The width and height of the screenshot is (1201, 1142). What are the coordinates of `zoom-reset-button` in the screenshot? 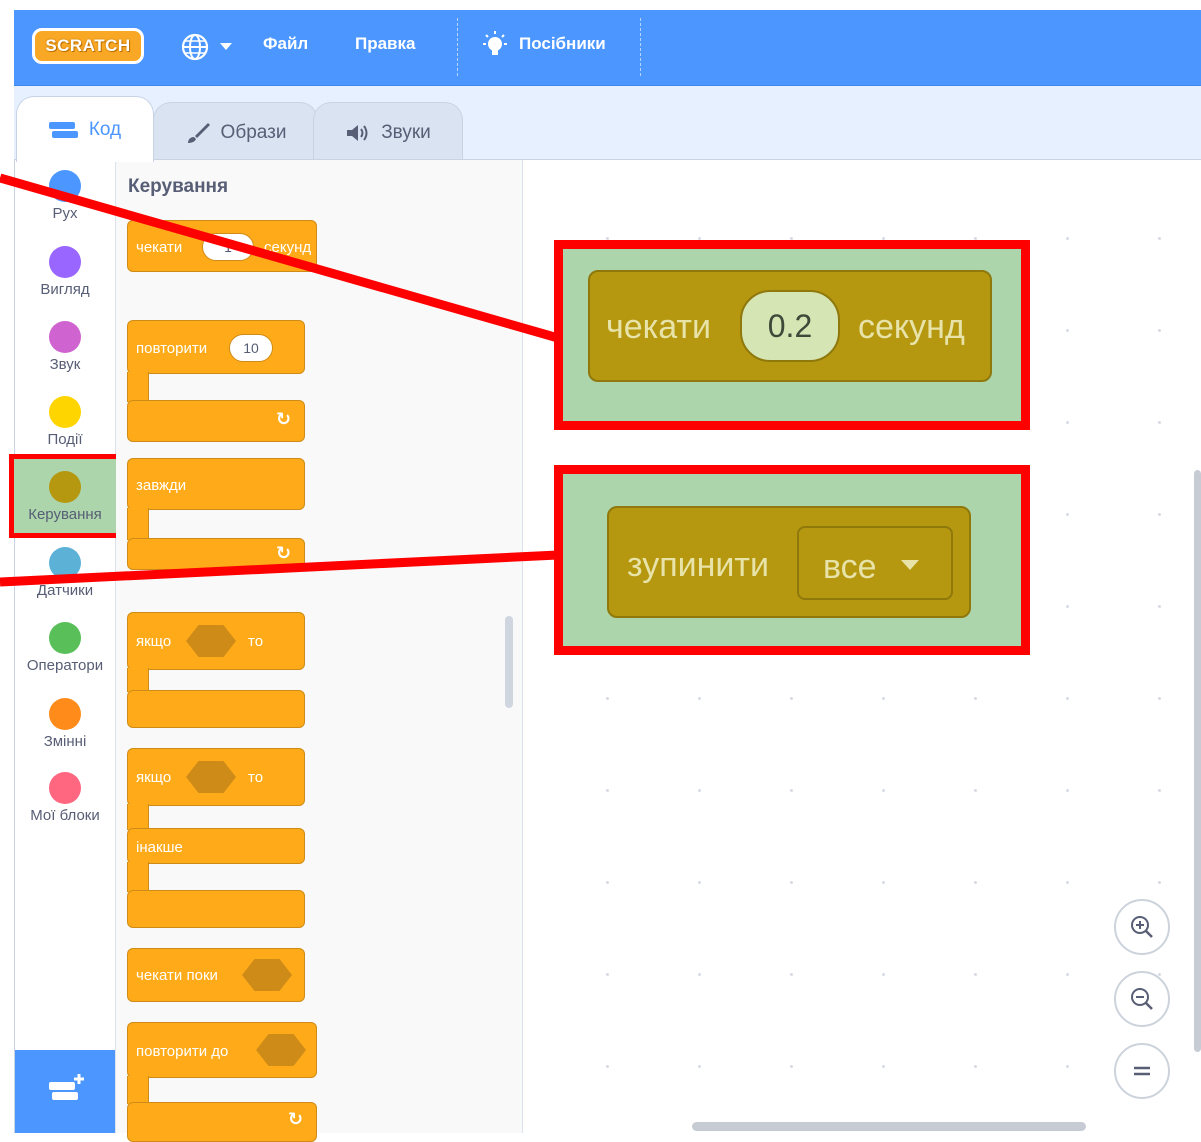 It's located at (1142, 1071).